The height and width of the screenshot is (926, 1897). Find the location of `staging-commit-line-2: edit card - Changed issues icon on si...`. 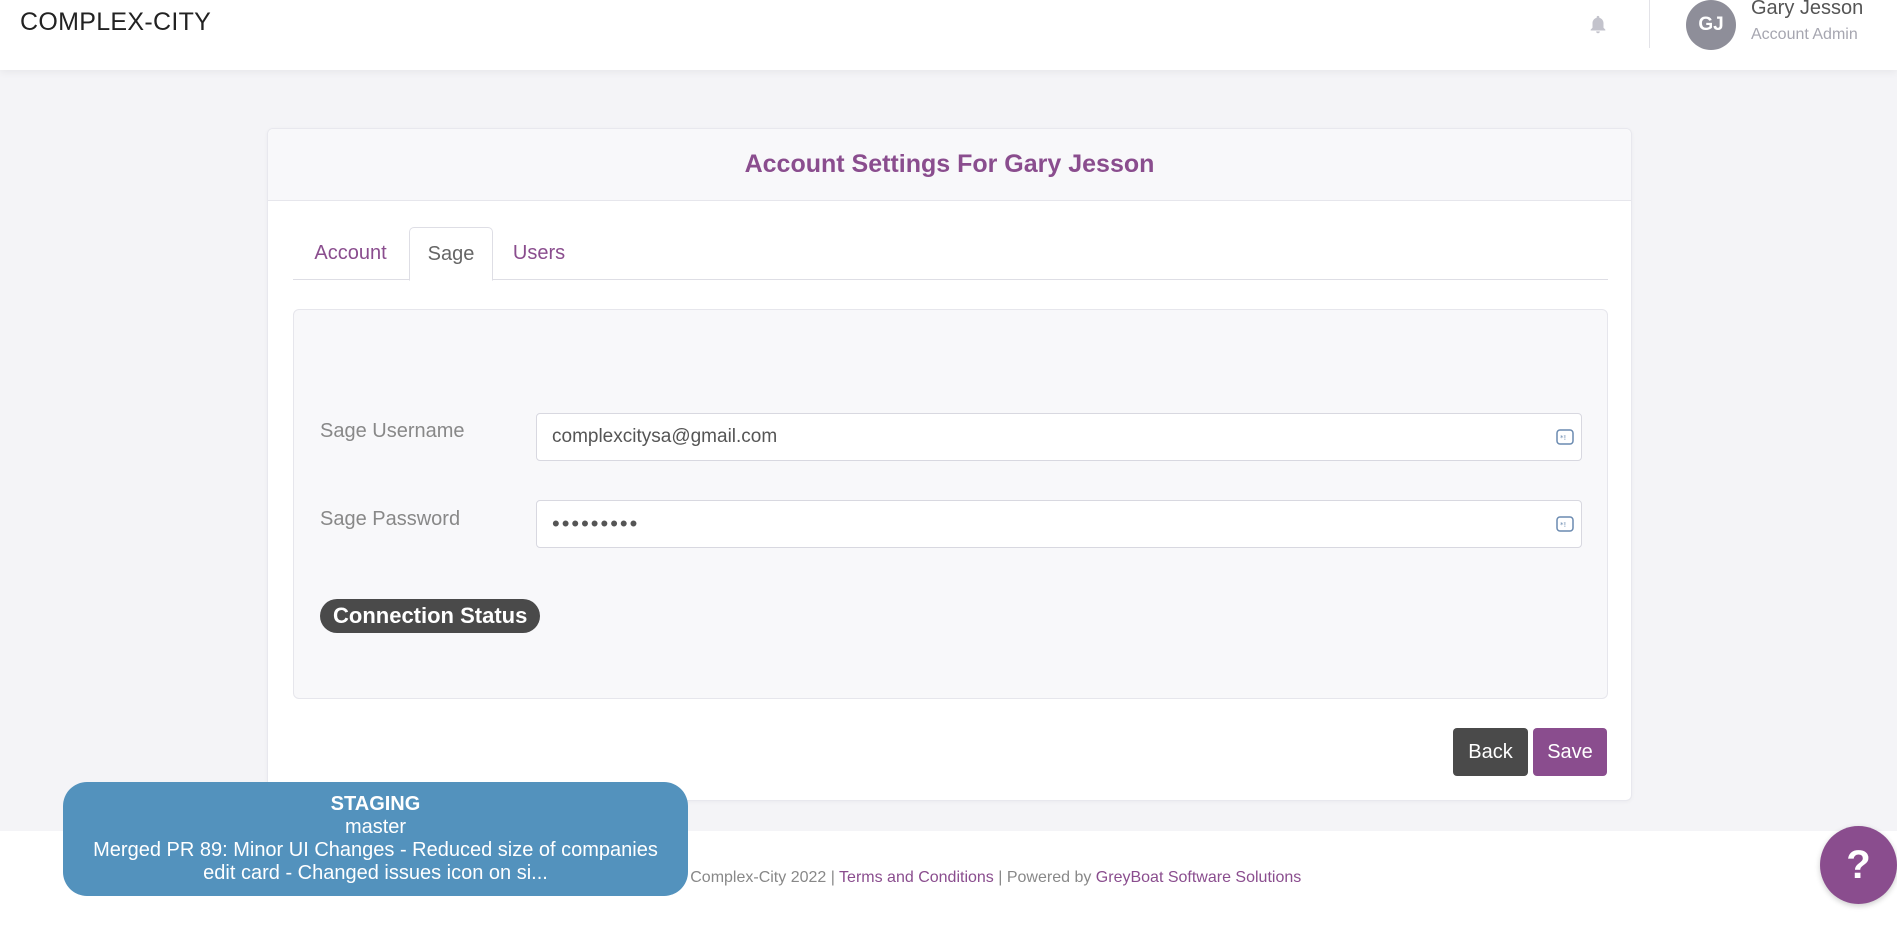

staging-commit-line-2: edit card - Changed issues icon on si... is located at coordinates (375, 873).